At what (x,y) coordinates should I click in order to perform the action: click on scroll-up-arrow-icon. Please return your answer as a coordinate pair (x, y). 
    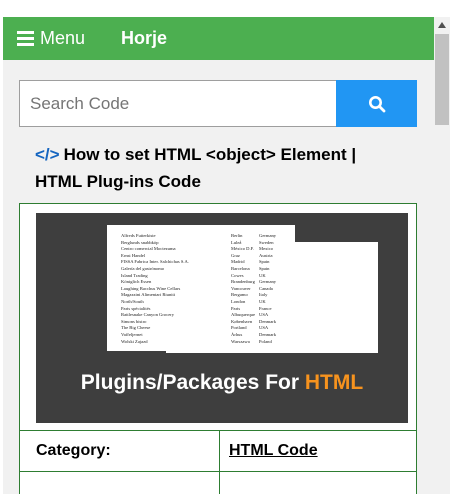
    Looking at the image, I should click on (442, 25).